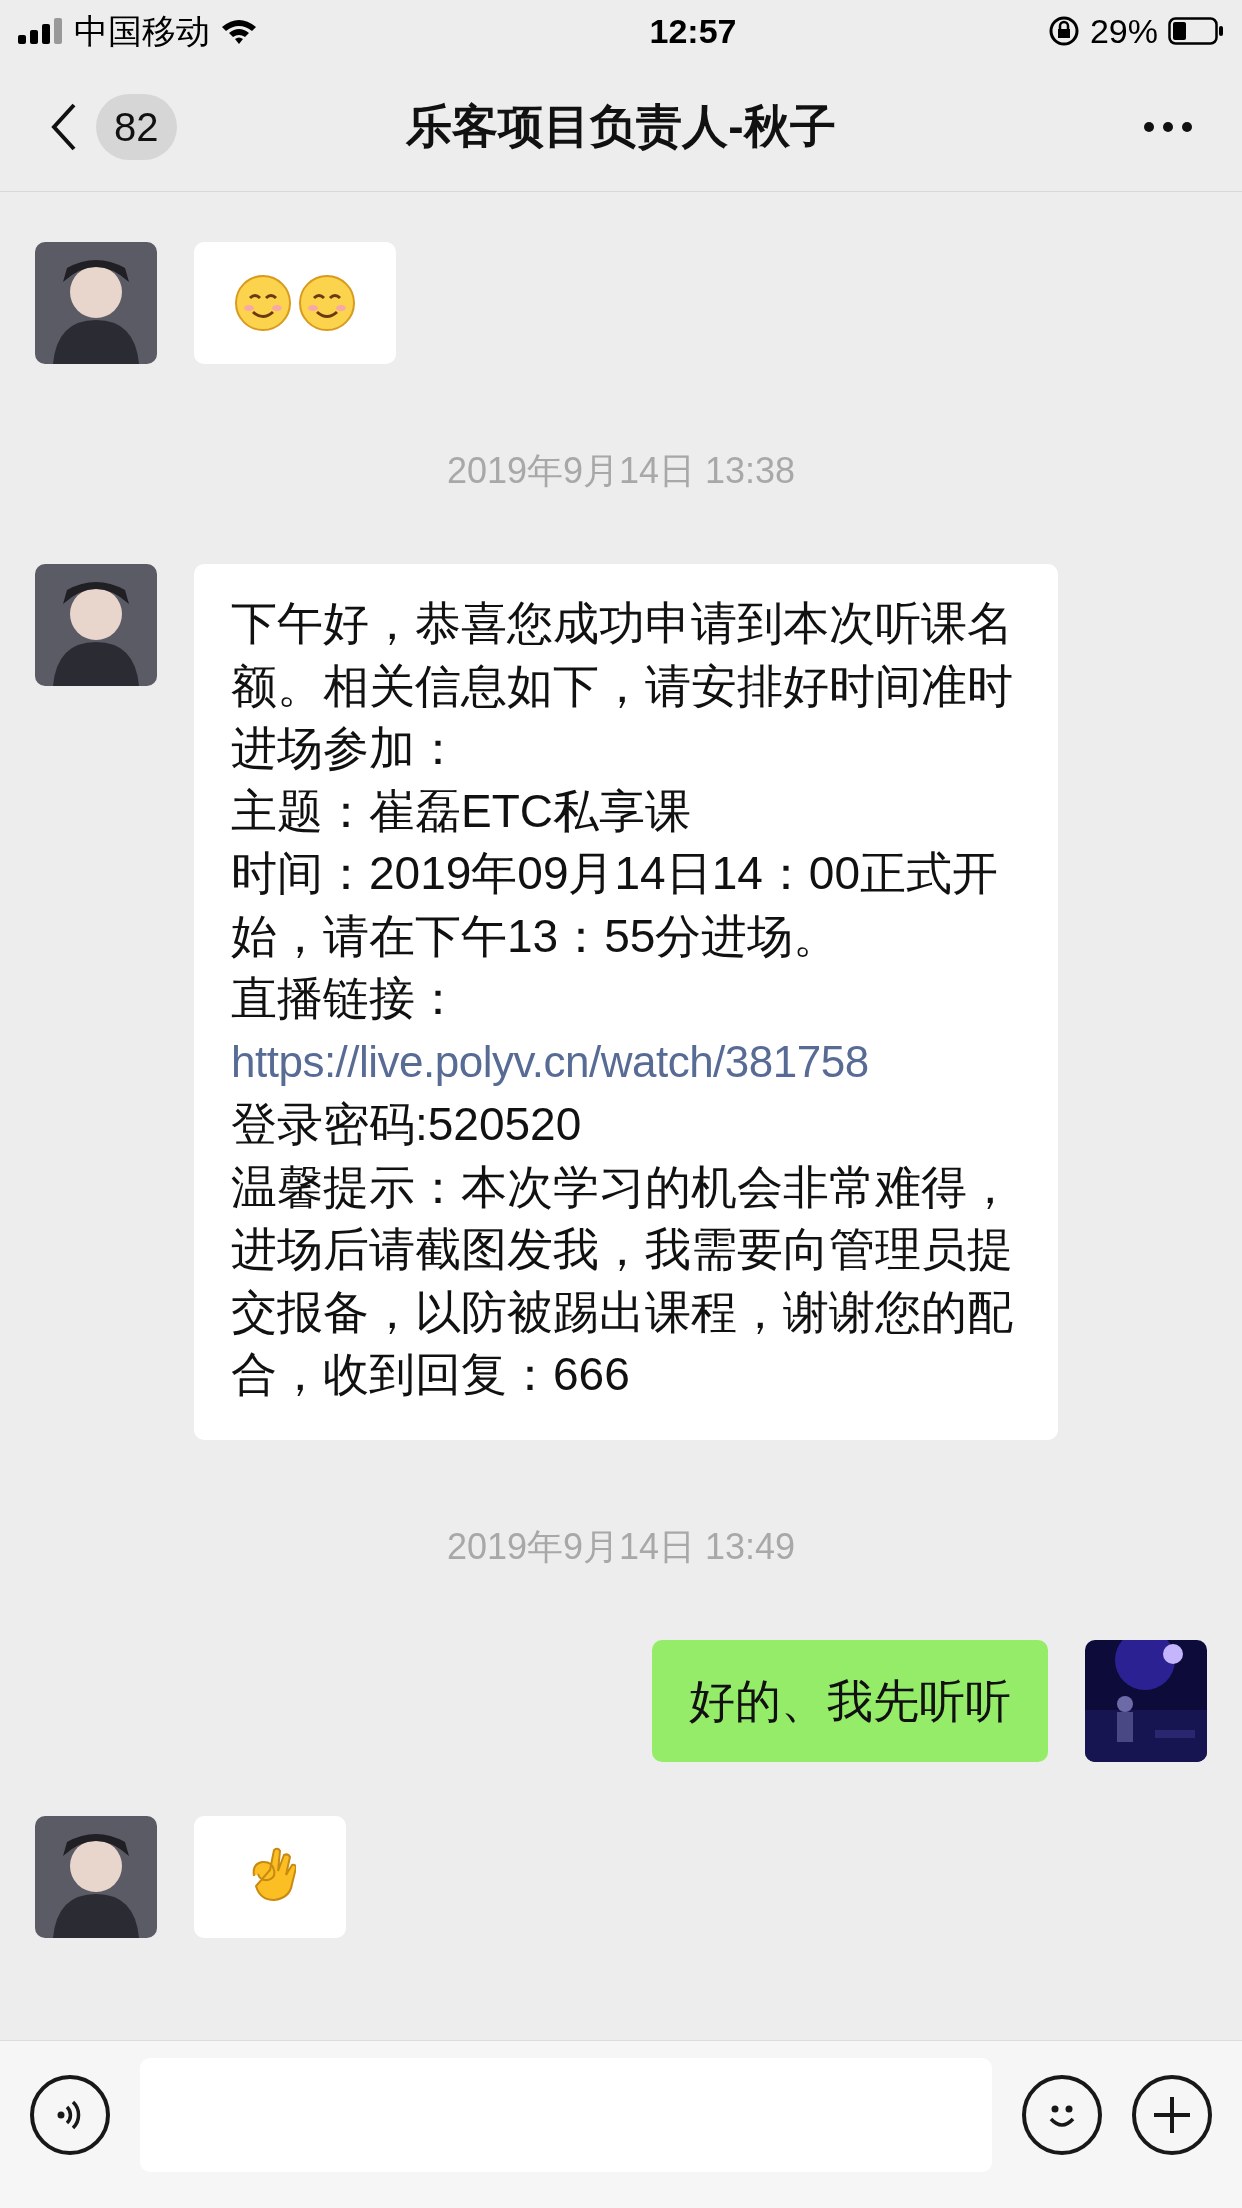 This screenshot has height=2208, width=1242. I want to click on plus-icon, so click(1172, 2114).